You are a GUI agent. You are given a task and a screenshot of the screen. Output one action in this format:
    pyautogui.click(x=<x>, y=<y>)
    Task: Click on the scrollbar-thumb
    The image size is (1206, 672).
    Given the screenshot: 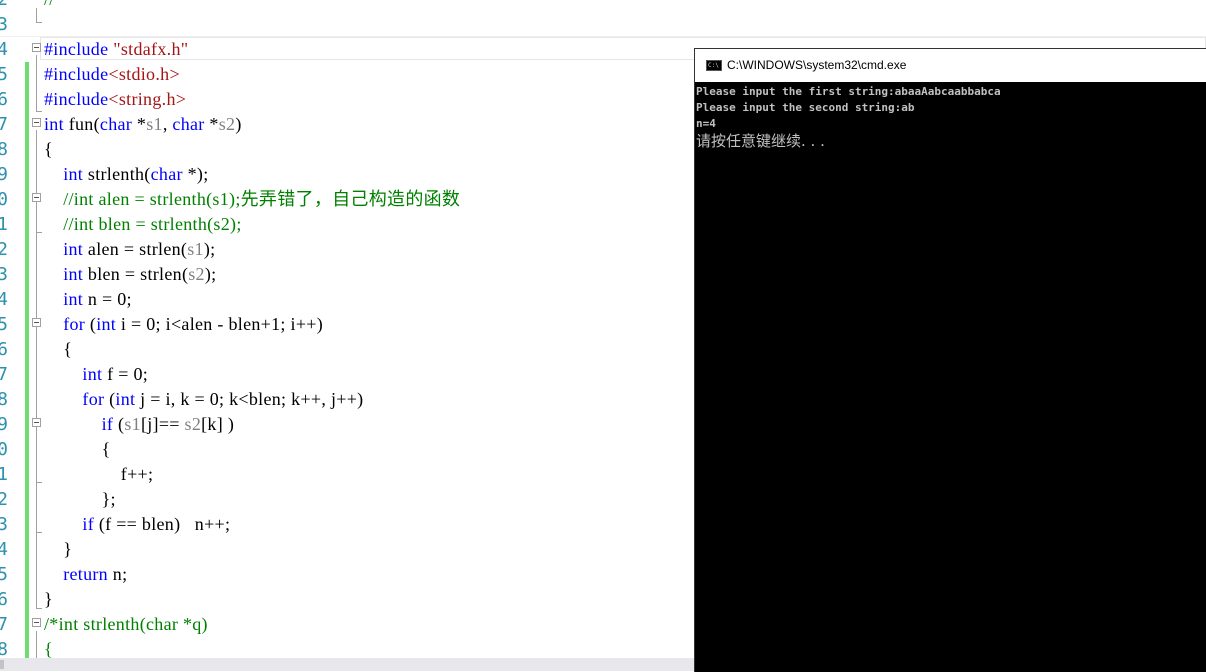 What is the action you would take?
    pyautogui.click(x=2, y=664)
    